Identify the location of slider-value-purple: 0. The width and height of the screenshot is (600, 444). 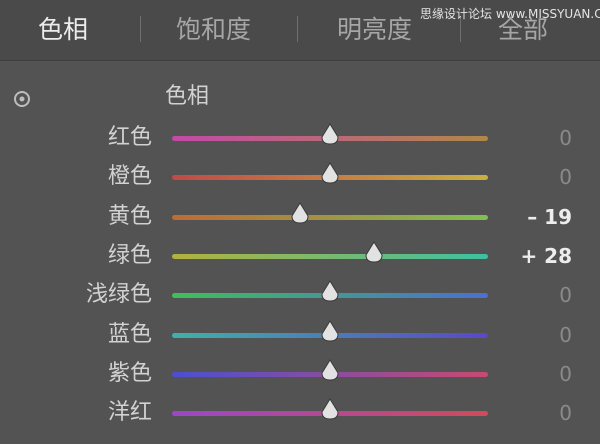
(565, 374).